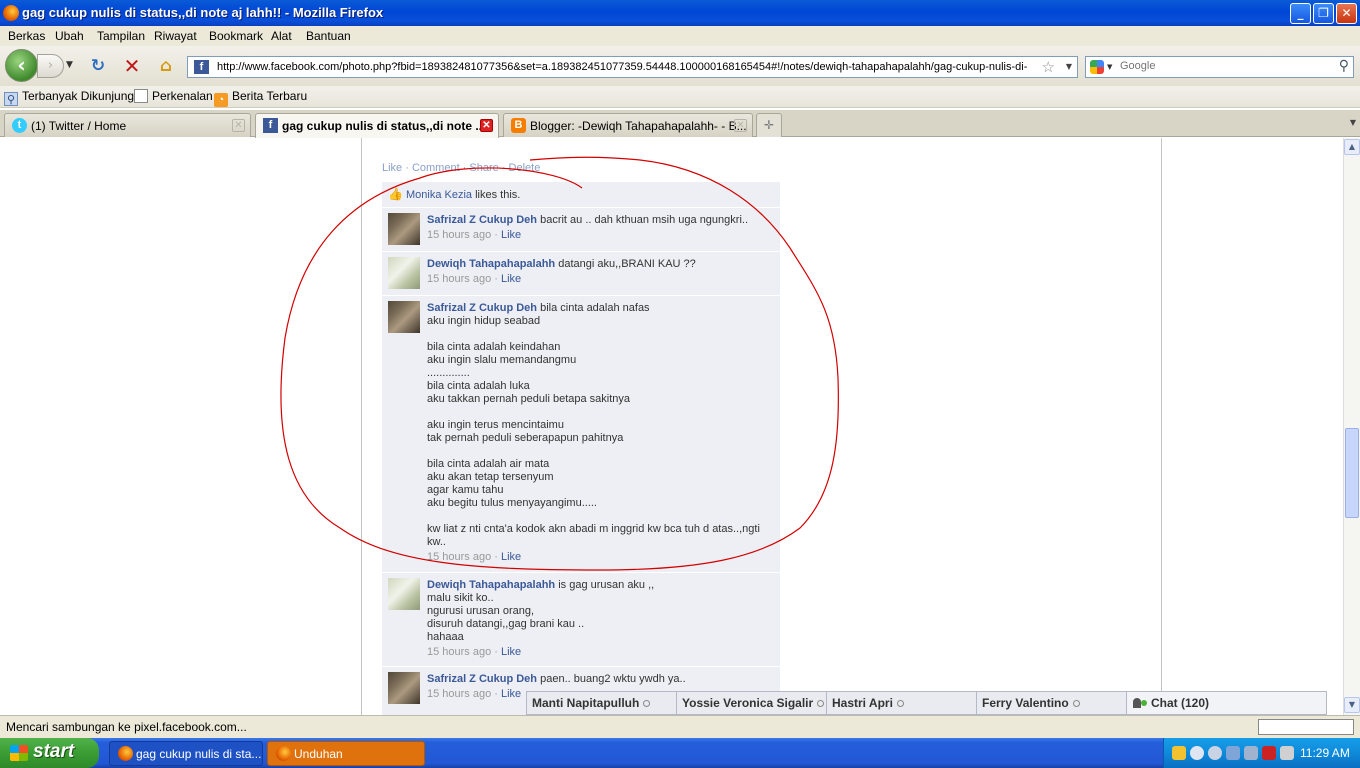 The height and width of the screenshot is (768, 1360). I want to click on progress-bar, so click(1306, 727).